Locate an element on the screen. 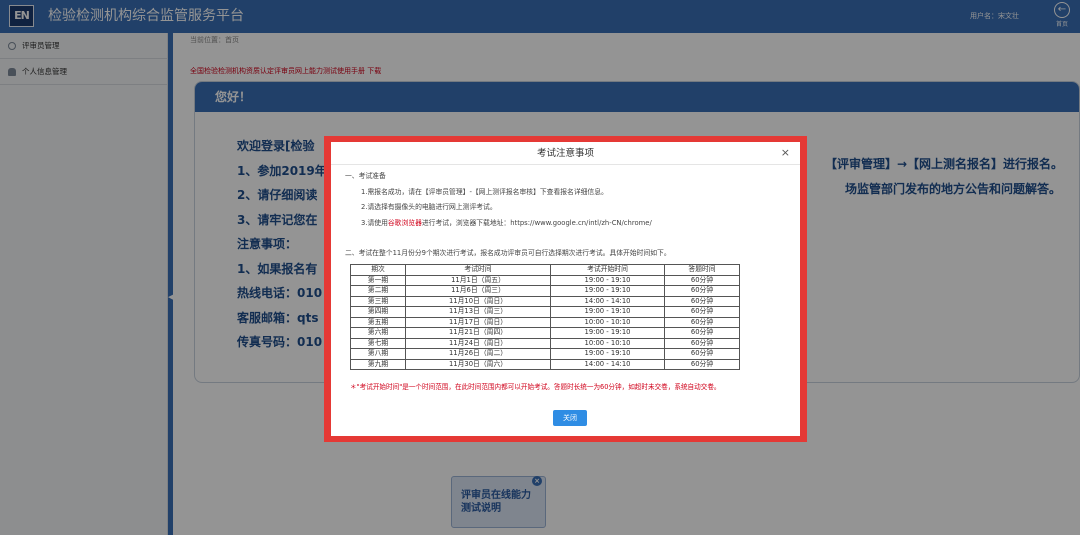 Image resolution: width=1080 pixels, height=535 pixels. prep-item: 2.请选择有摄像头的电脑进行网上测评考试。 is located at coordinates (429, 207).